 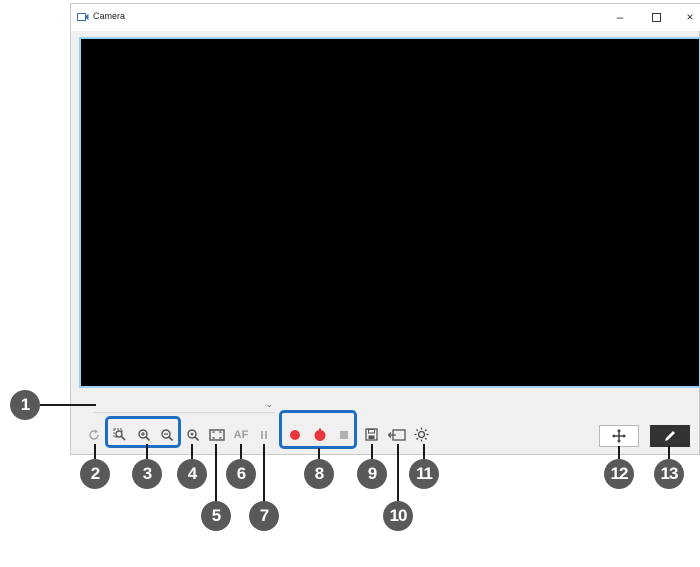 I want to click on callout-badge-13: 13, so click(x=669, y=474).